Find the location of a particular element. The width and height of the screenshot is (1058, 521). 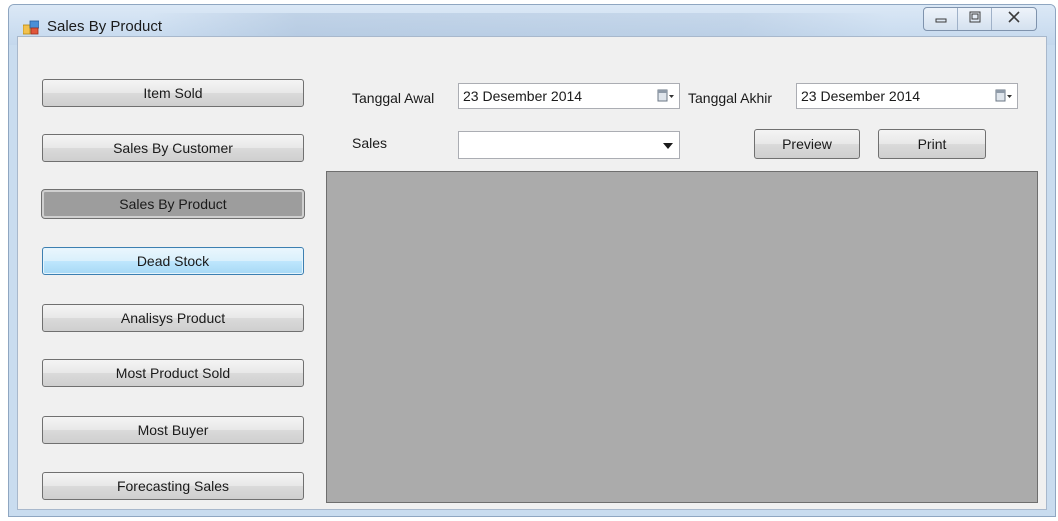

window-controls is located at coordinates (980, 19).